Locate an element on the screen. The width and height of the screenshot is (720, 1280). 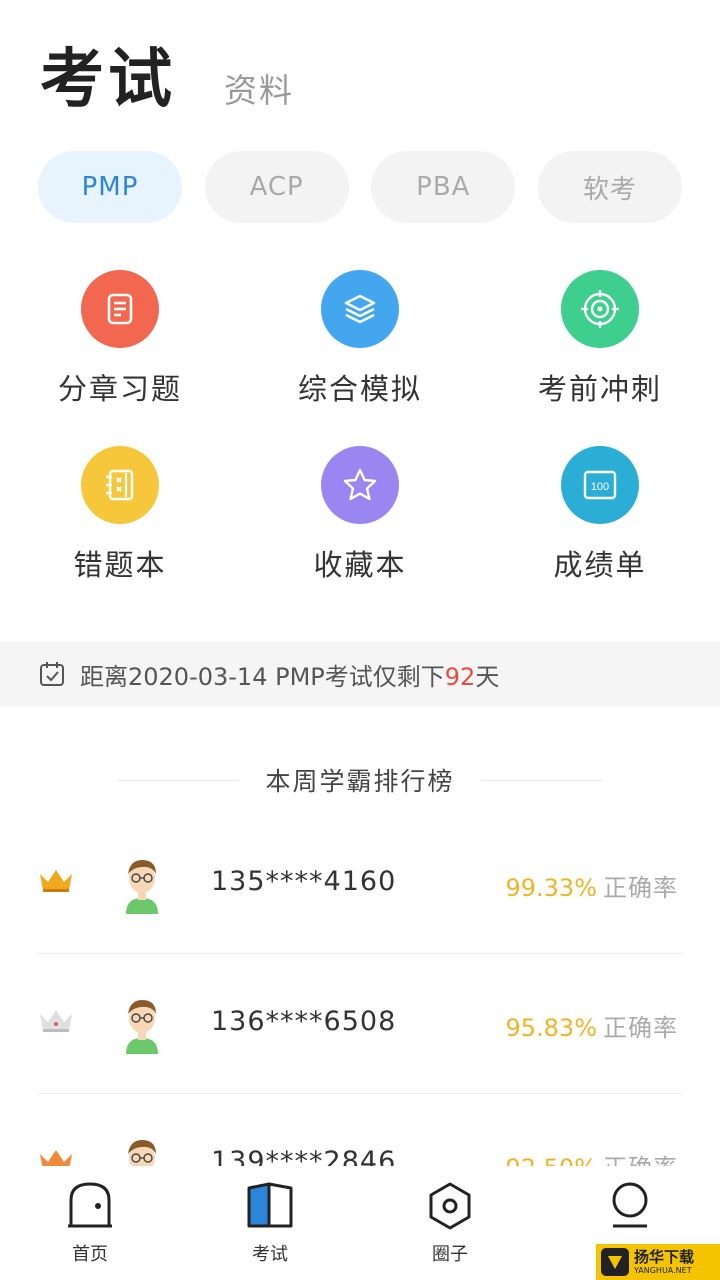
countdown-text: 距离2020-03-14 PMP考试仅剩下92天 is located at coordinates (289, 674).